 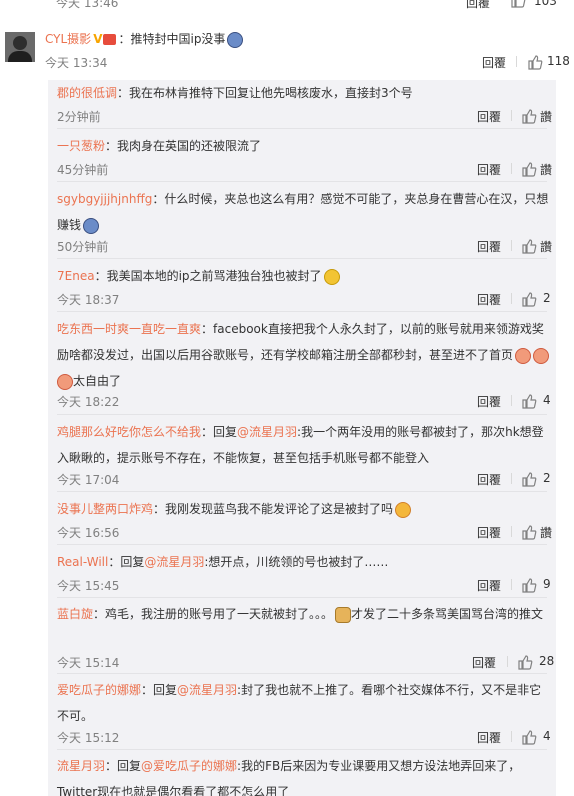 I want to click on reply-actions: 回覆 28, so click(x=514, y=662).